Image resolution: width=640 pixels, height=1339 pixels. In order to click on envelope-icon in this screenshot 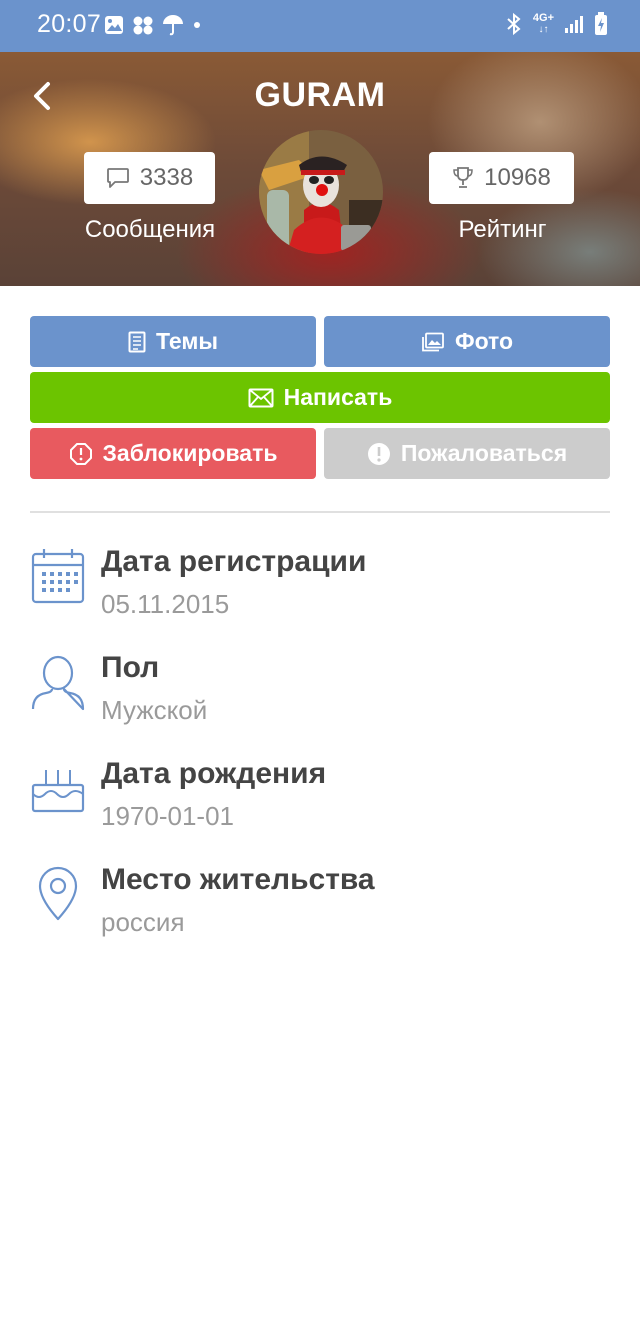, I will do `click(261, 397)`.